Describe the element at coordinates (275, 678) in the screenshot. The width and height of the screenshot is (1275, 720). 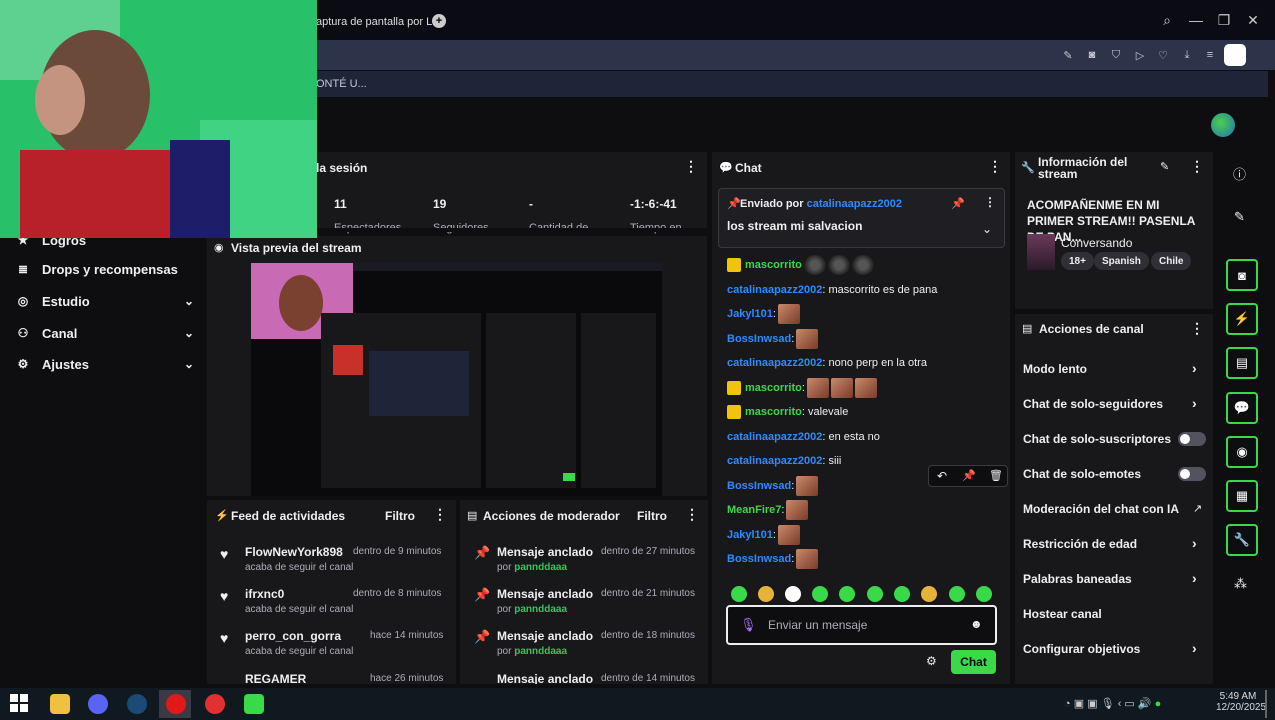
I see `feed-name: REGAMER` at that location.